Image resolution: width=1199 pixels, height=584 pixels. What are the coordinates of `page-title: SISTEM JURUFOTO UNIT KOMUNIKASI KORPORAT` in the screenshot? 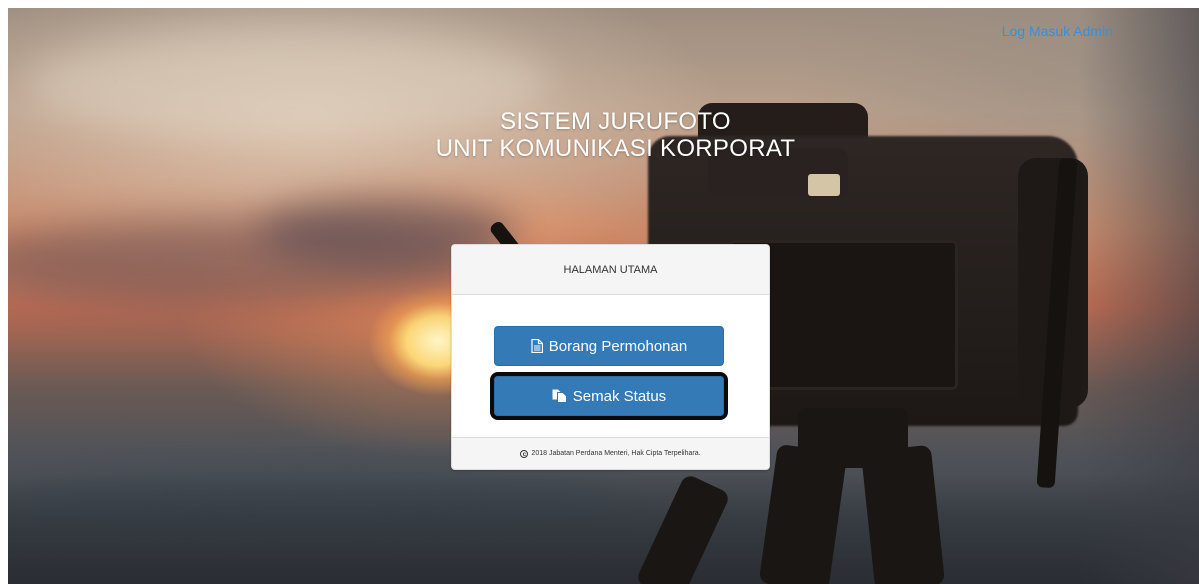 It's located at (603, 135).